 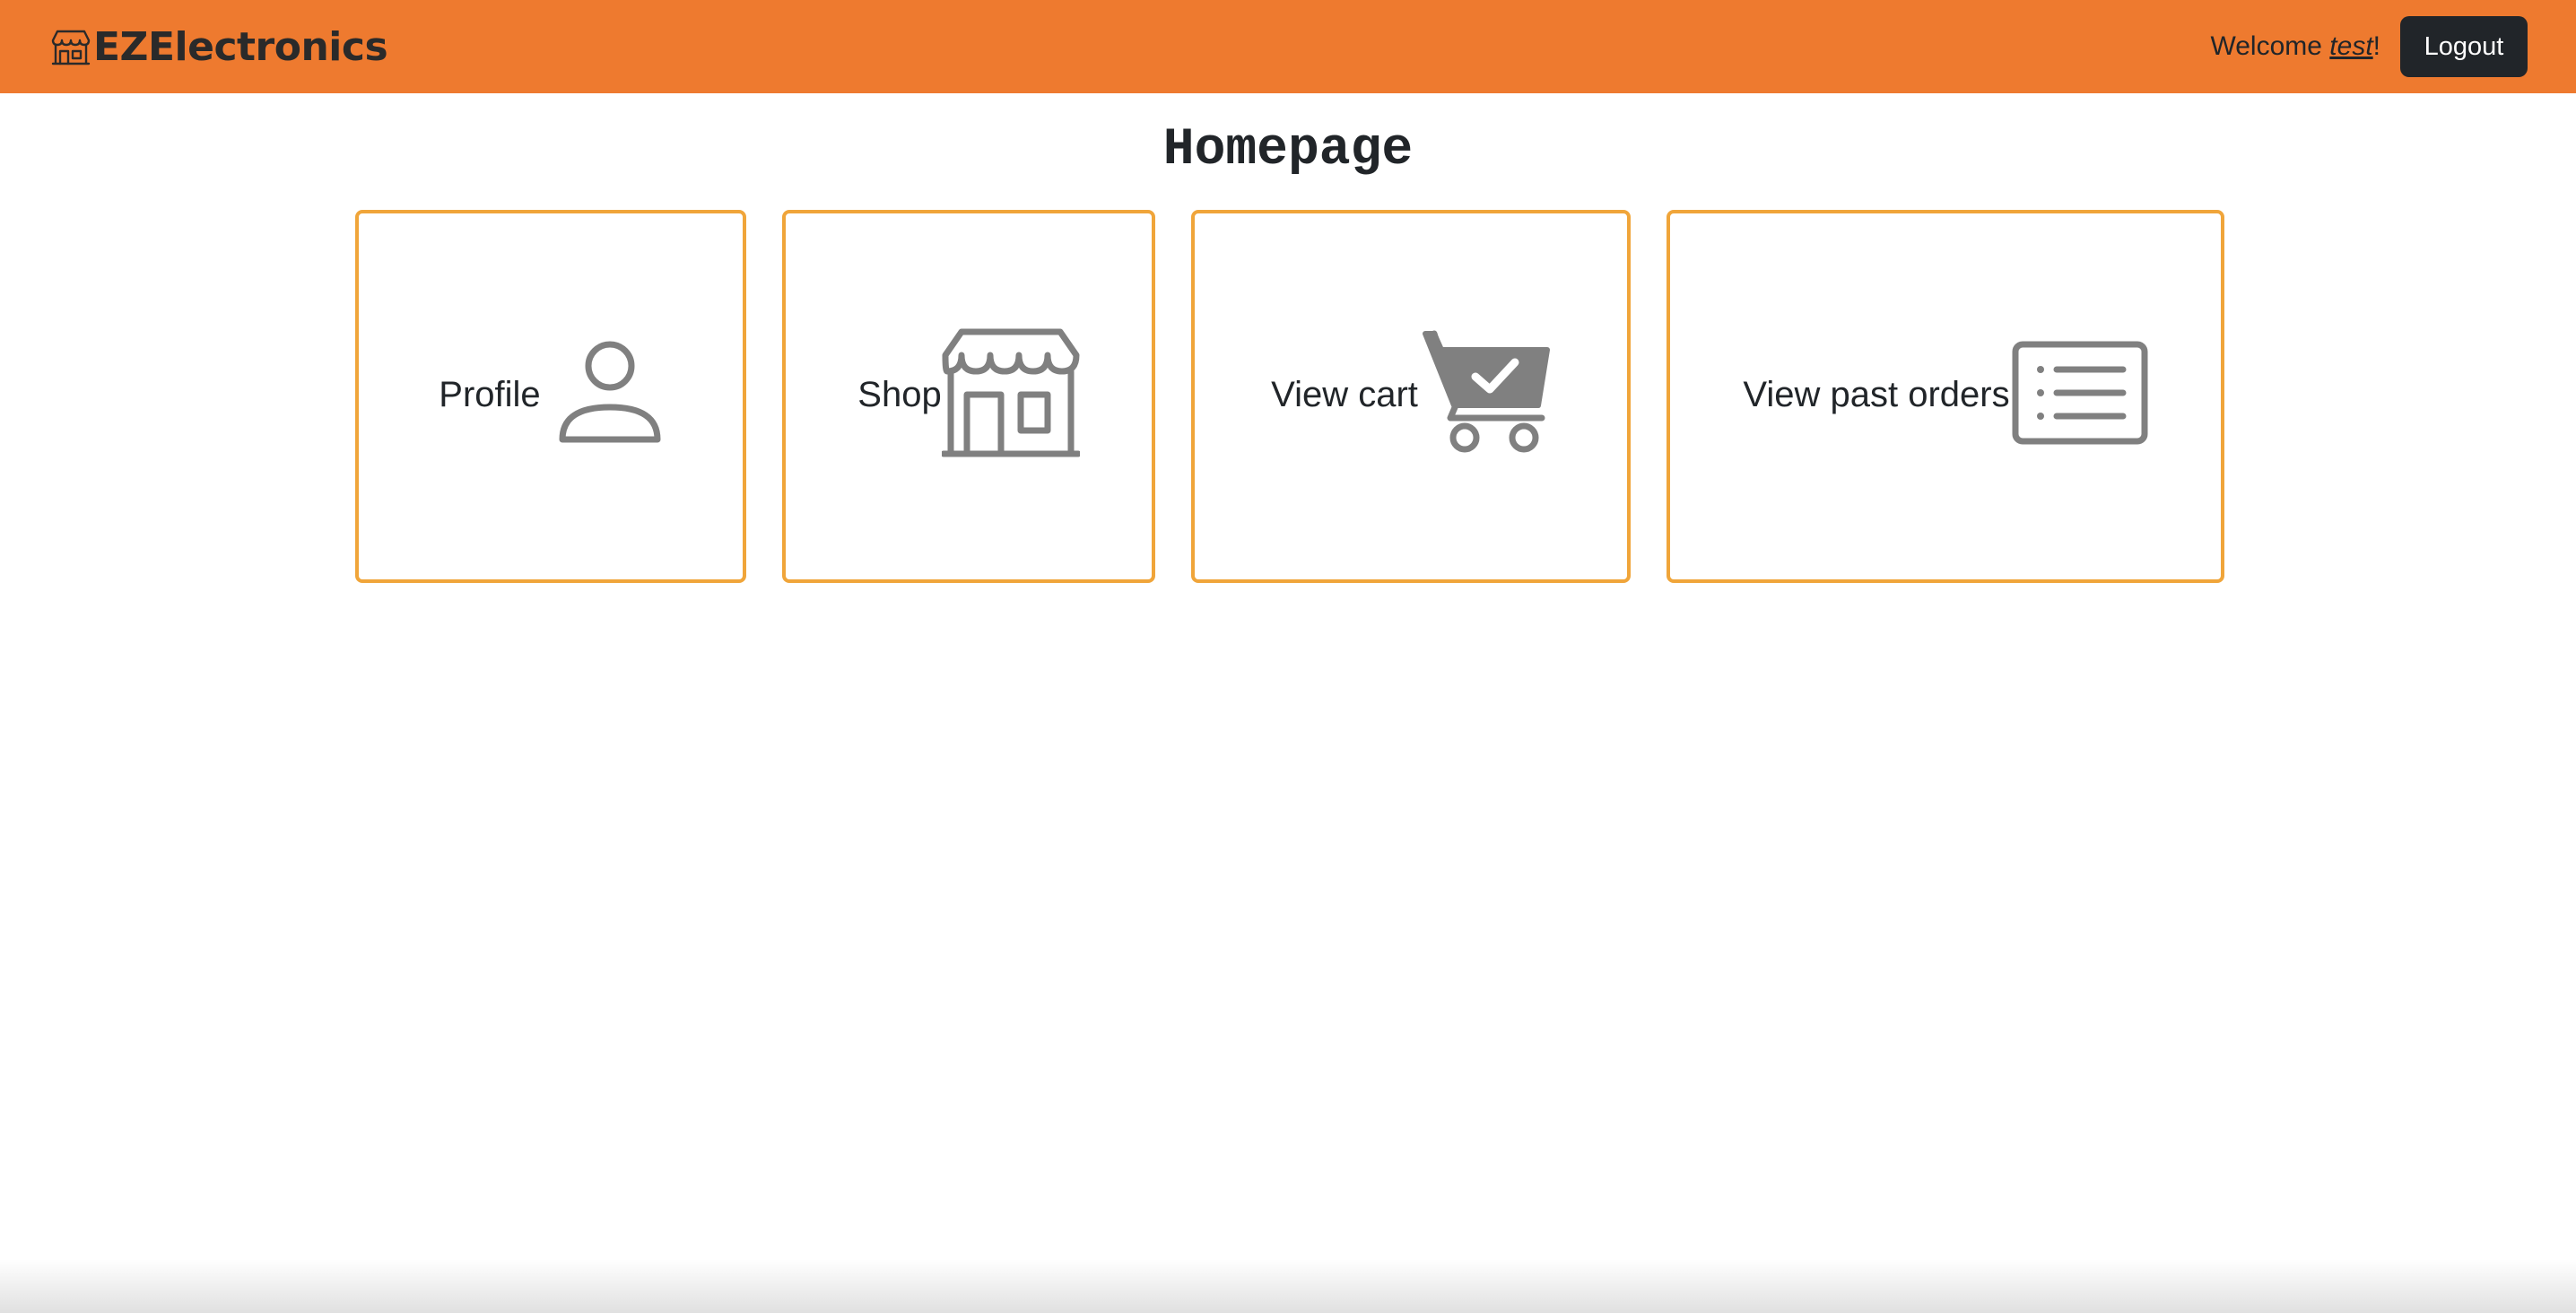 I want to click on shop-card: Shop, so click(x=968, y=396).